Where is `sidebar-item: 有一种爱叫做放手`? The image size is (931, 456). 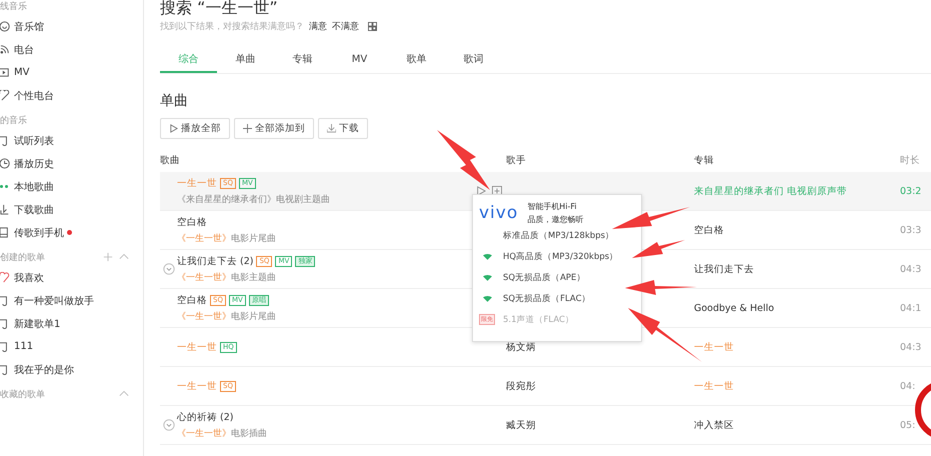
sidebar-item: 有一种爱叫做放手 is located at coordinates (71, 300).